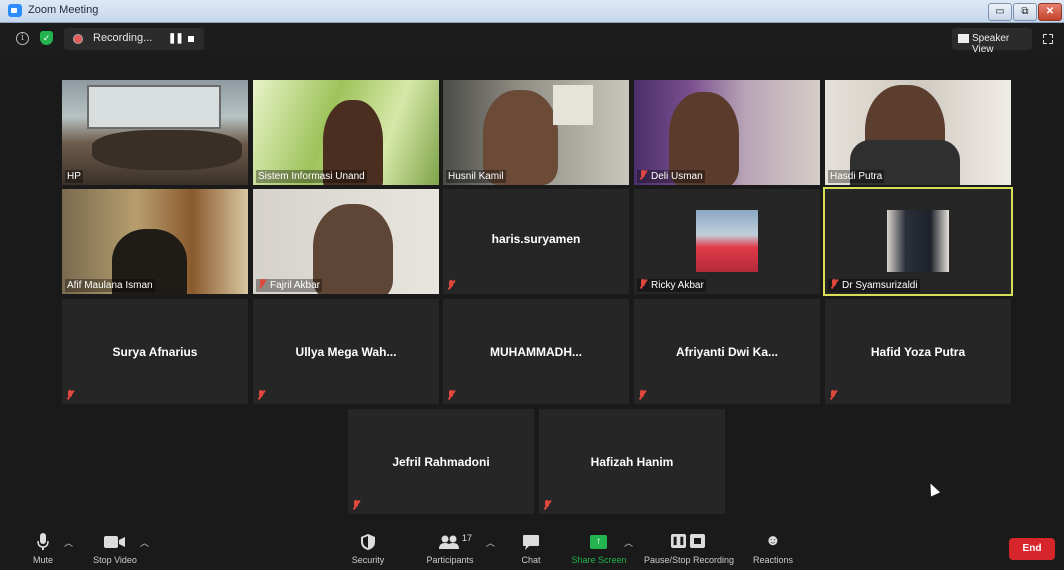  I want to click on fullscreen-icon, so click(1048, 39).